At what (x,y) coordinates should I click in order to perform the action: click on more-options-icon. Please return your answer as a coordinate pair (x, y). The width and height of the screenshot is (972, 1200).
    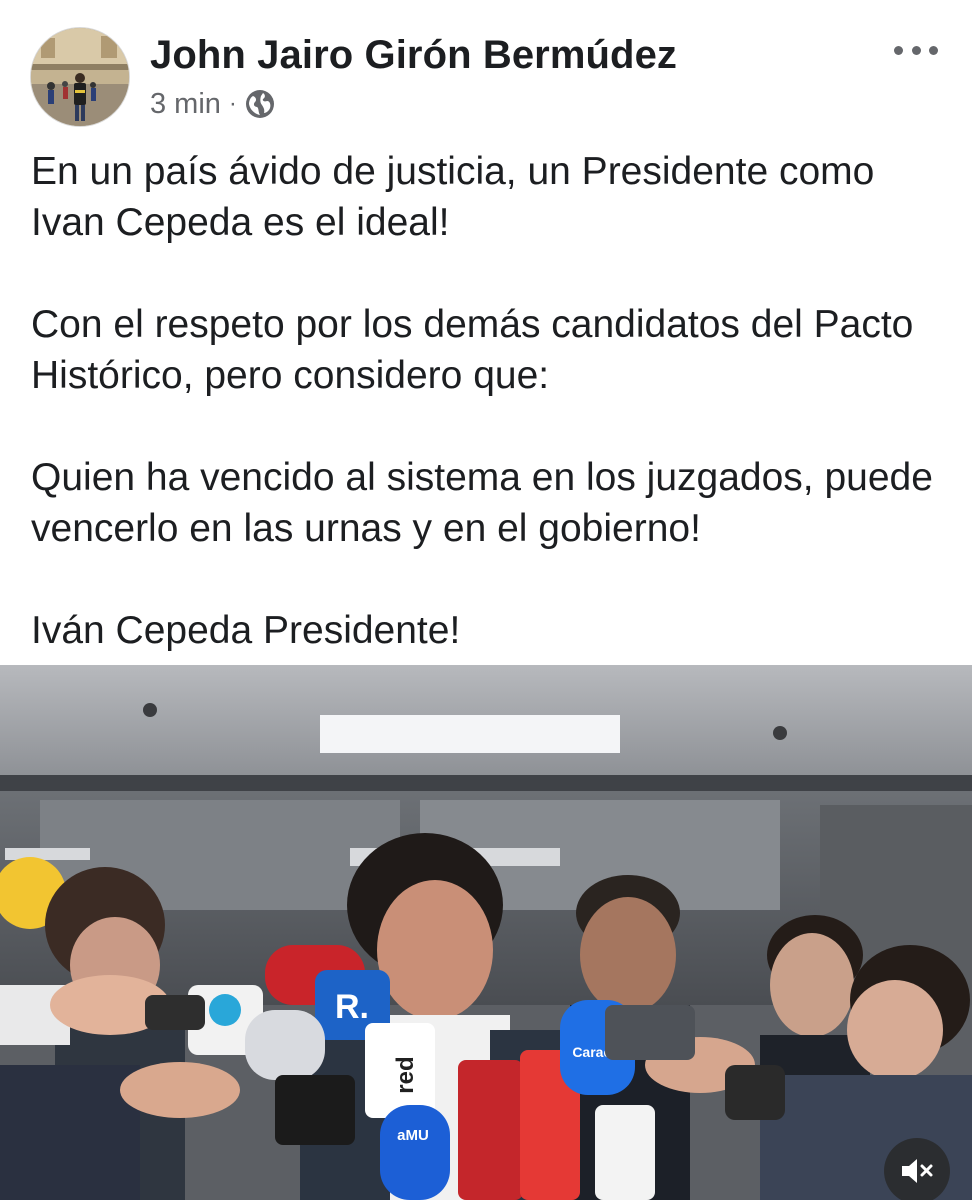
    Looking at the image, I should click on (916, 50).